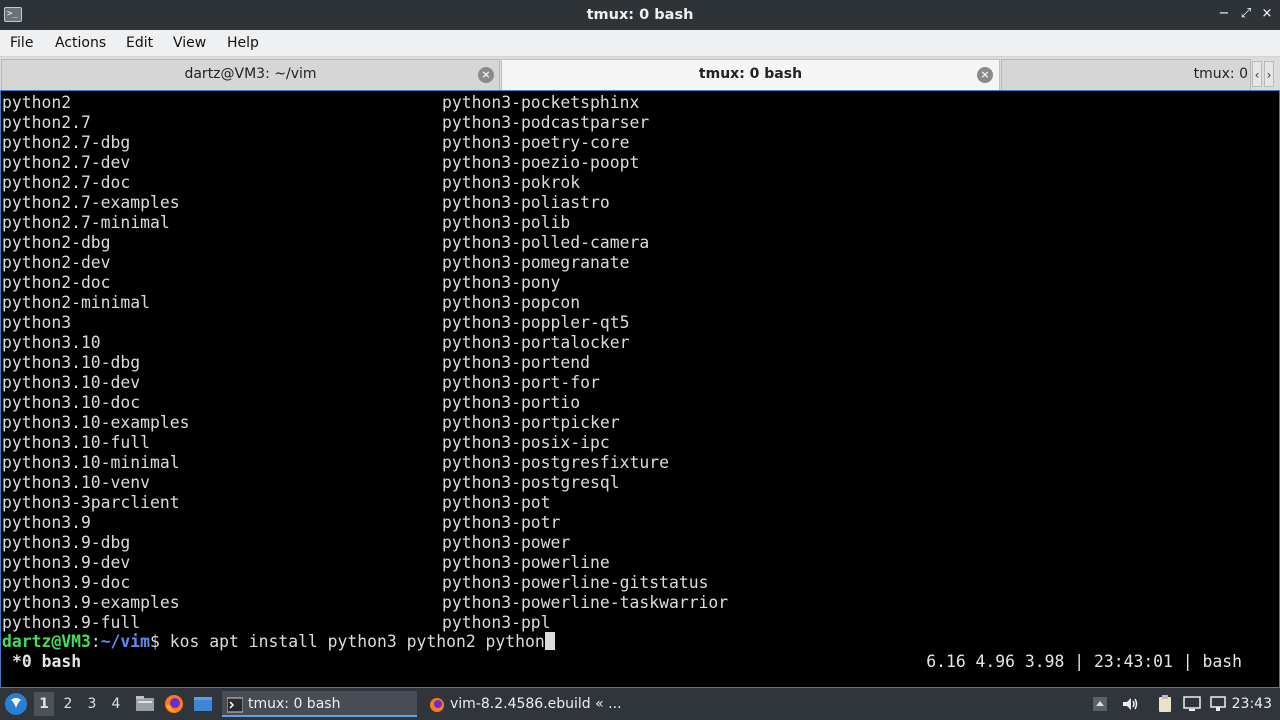 The height and width of the screenshot is (720, 1280). I want to click on tab-scroll-right-icon: ›, so click(1269, 74).